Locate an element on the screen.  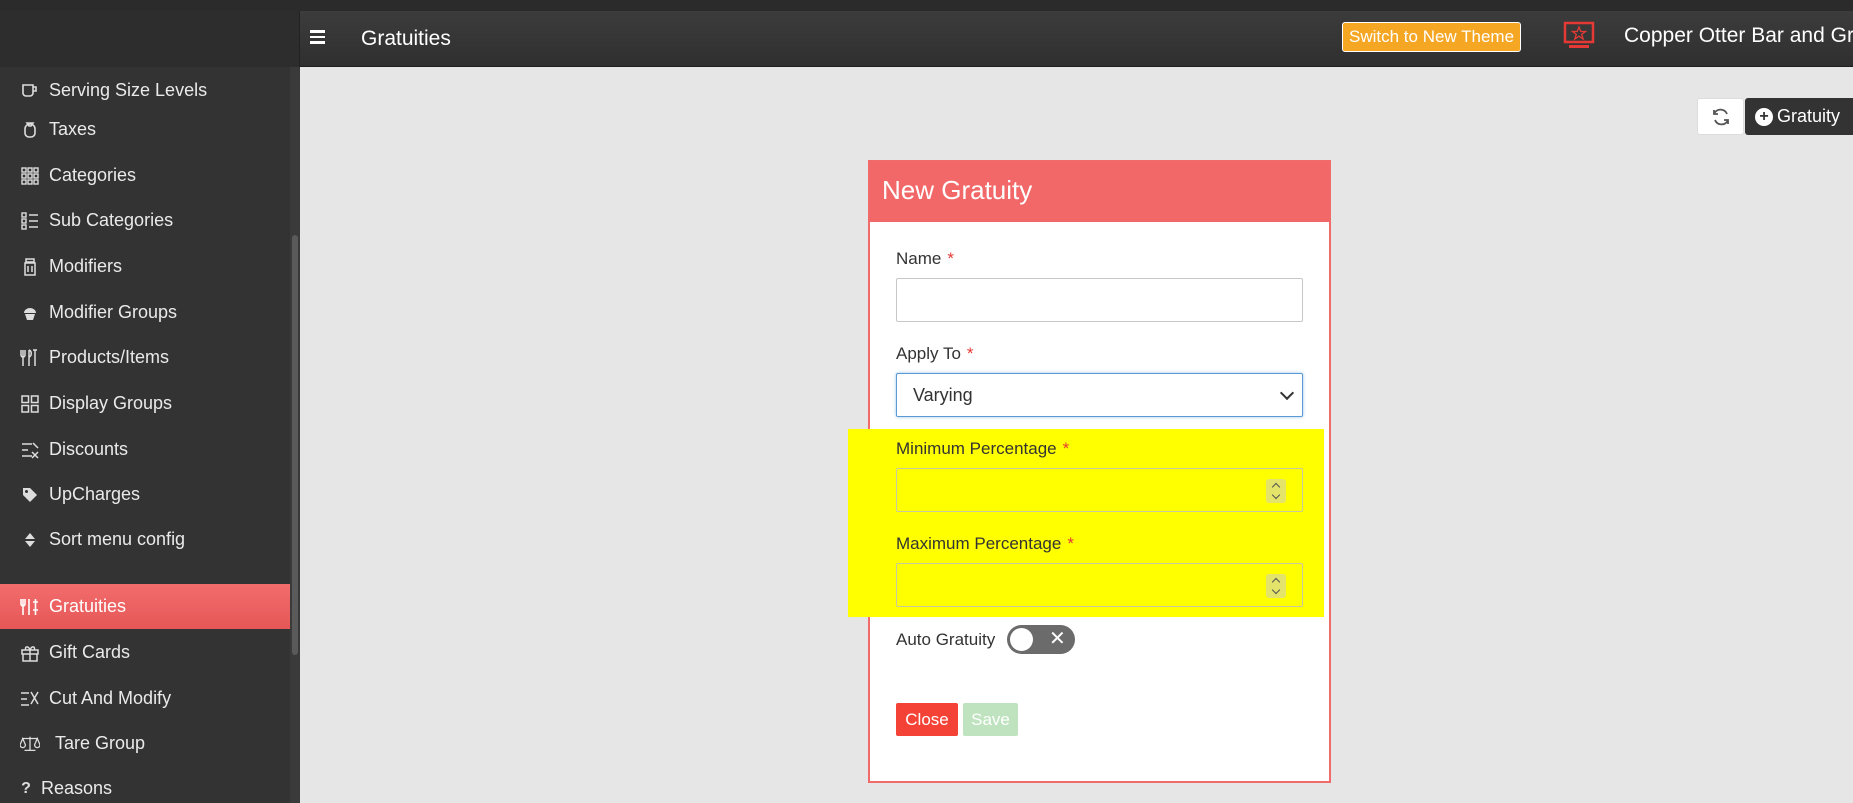
sidebar-item-modifiers: Modifiers is located at coordinates (145, 266).